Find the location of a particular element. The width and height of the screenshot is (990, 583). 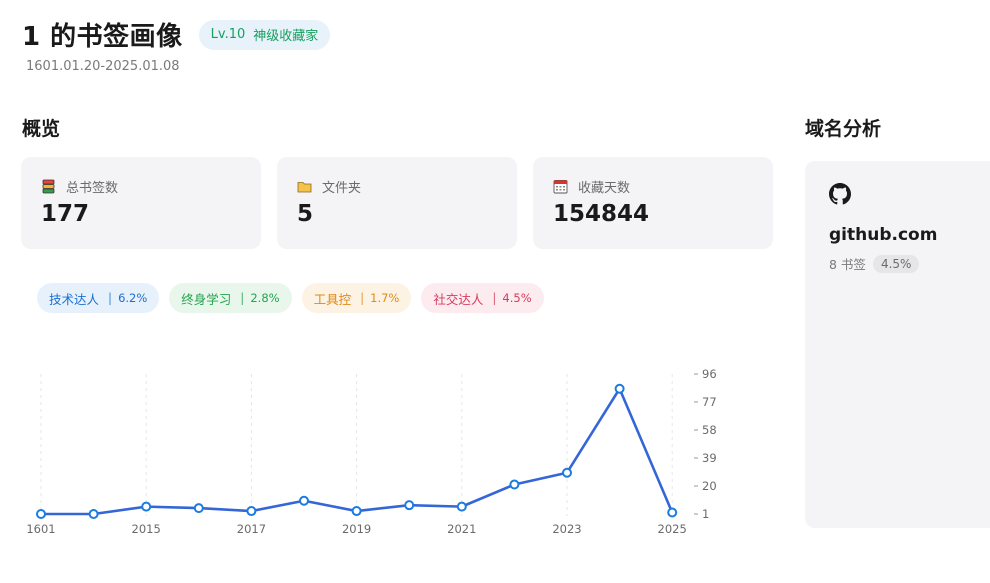

tag-tool-fan: 工具控 | 1.7% is located at coordinates (356, 298).